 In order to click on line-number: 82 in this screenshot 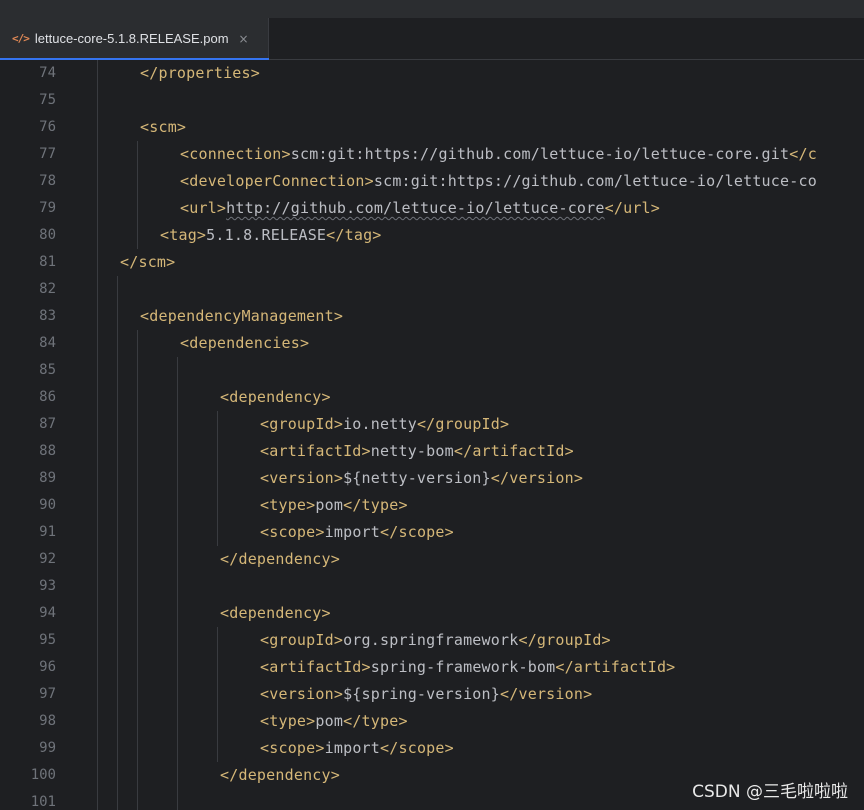, I will do `click(47, 289)`.